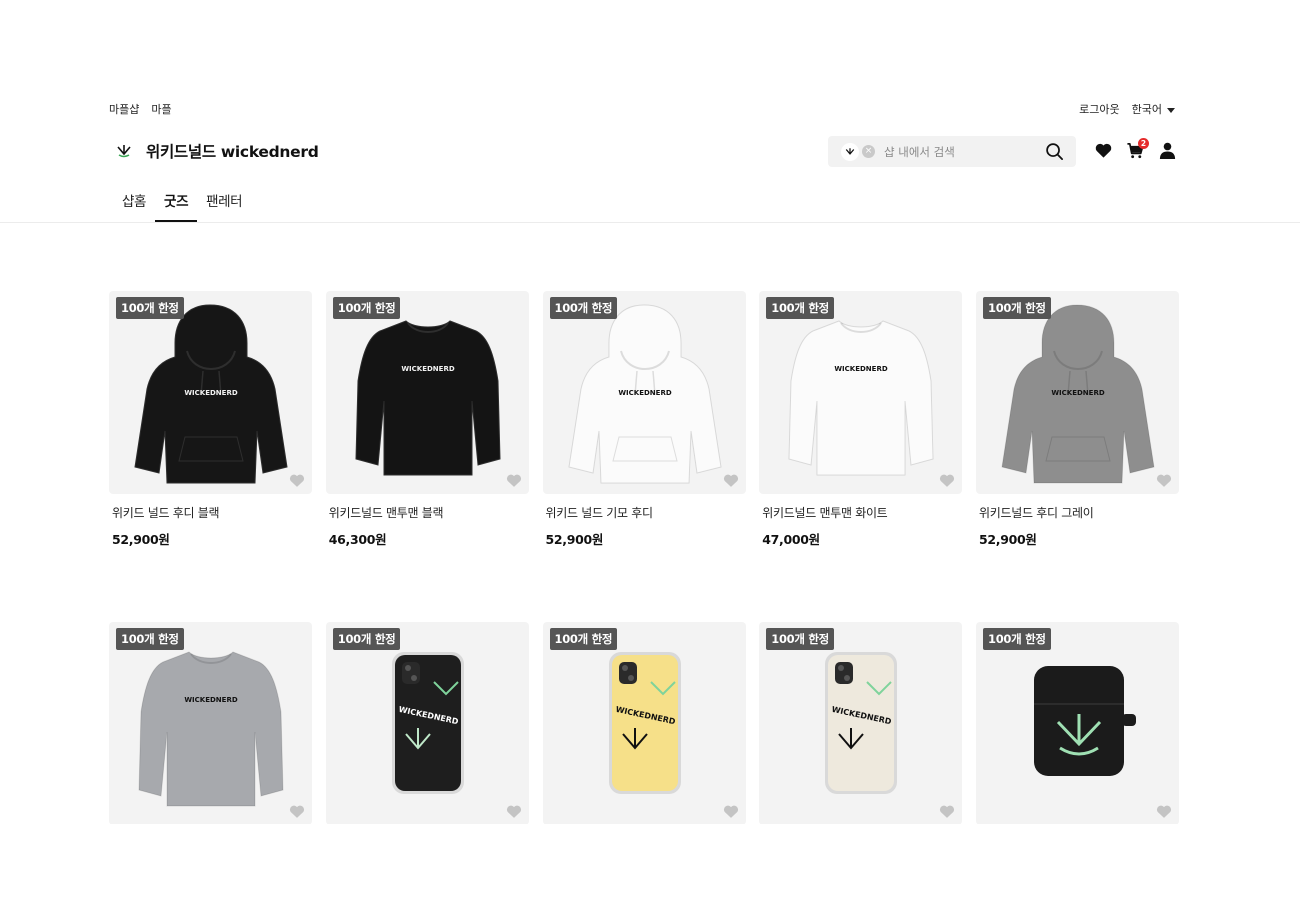  I want to click on cart-count-badge: 2, so click(1143, 143).